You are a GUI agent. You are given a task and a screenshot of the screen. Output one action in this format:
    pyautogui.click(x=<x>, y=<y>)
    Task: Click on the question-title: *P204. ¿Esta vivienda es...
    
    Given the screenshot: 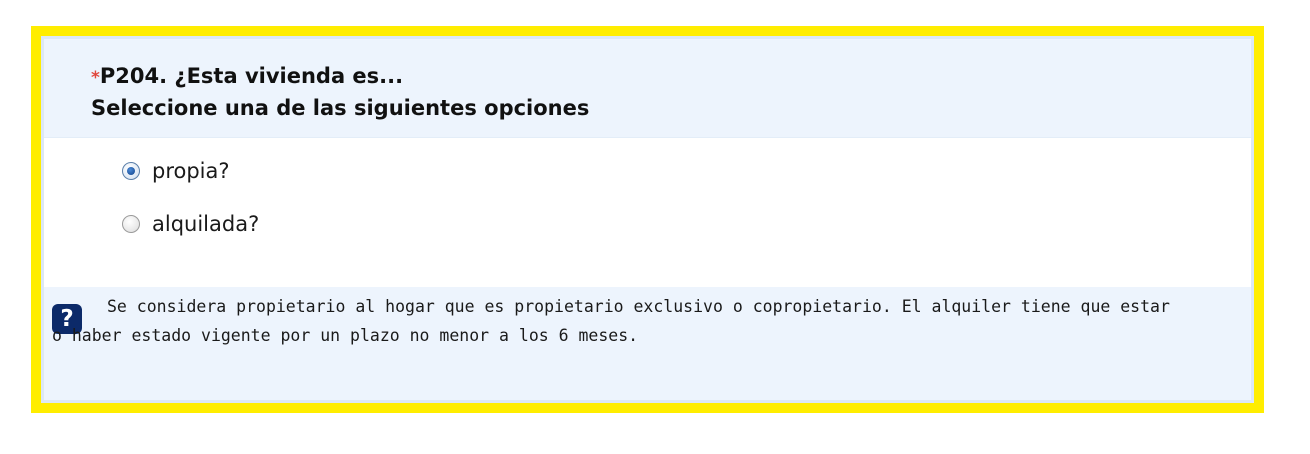 What is the action you would take?
    pyautogui.click(x=340, y=77)
    